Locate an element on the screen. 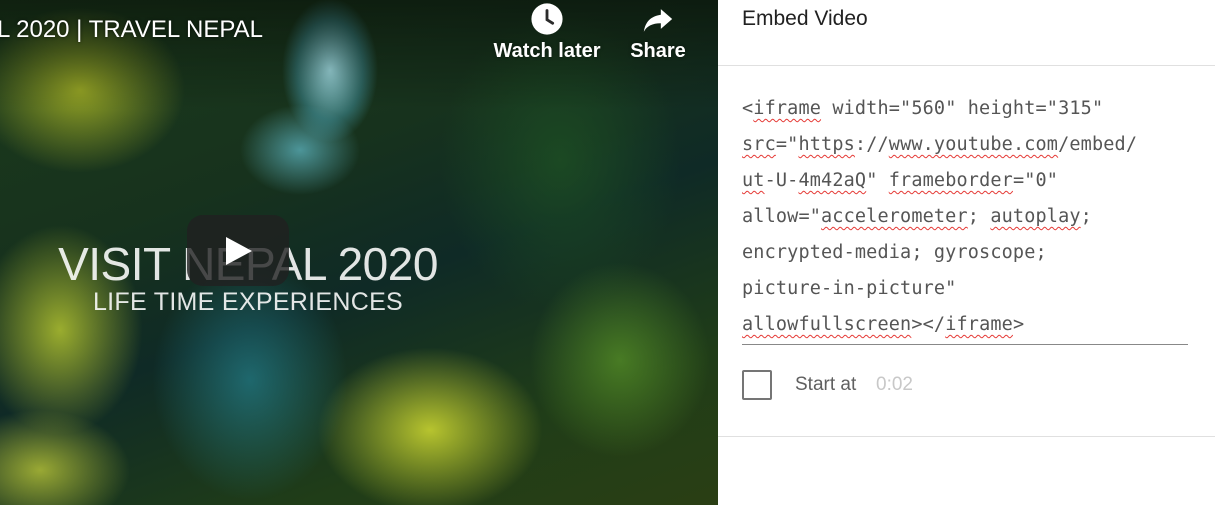 The image size is (1215, 505). embed-code-line: ut-U-4m42aQ" frameborder="0" is located at coordinates (965, 181).